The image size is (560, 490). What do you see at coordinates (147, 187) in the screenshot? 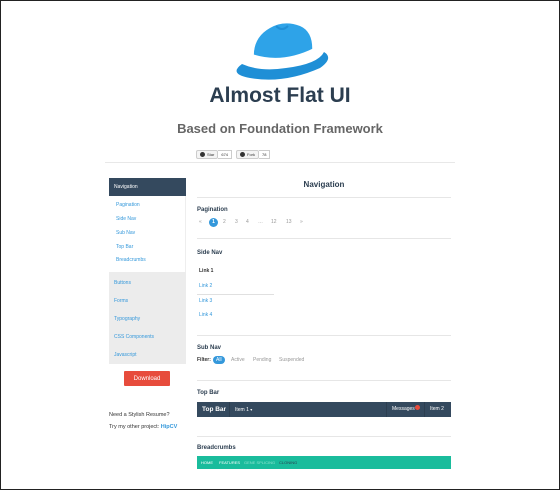
I see `sidebar-heading: Navigation` at bounding box center [147, 187].